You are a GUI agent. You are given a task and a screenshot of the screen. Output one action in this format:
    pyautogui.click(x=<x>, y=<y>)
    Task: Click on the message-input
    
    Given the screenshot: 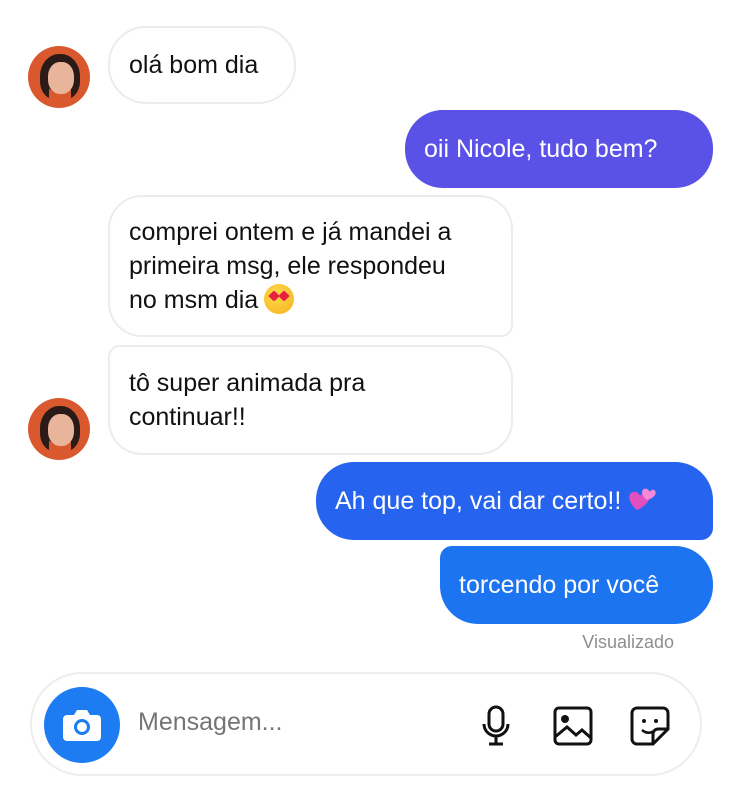 What is the action you would take?
    pyautogui.click(x=288, y=722)
    